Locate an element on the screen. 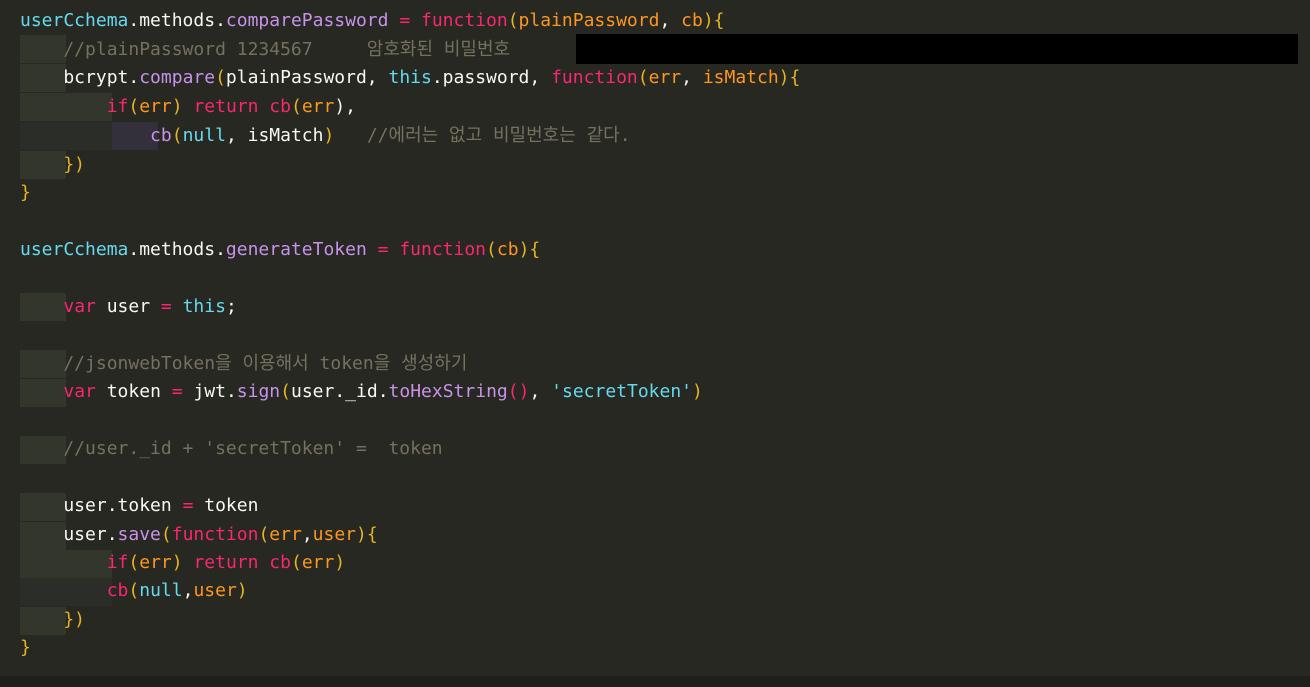 The height and width of the screenshot is (687, 1310). code-line: cb(null, isMatch) //에러는 없고 비밀번호는 같다. is located at coordinates (325, 136).